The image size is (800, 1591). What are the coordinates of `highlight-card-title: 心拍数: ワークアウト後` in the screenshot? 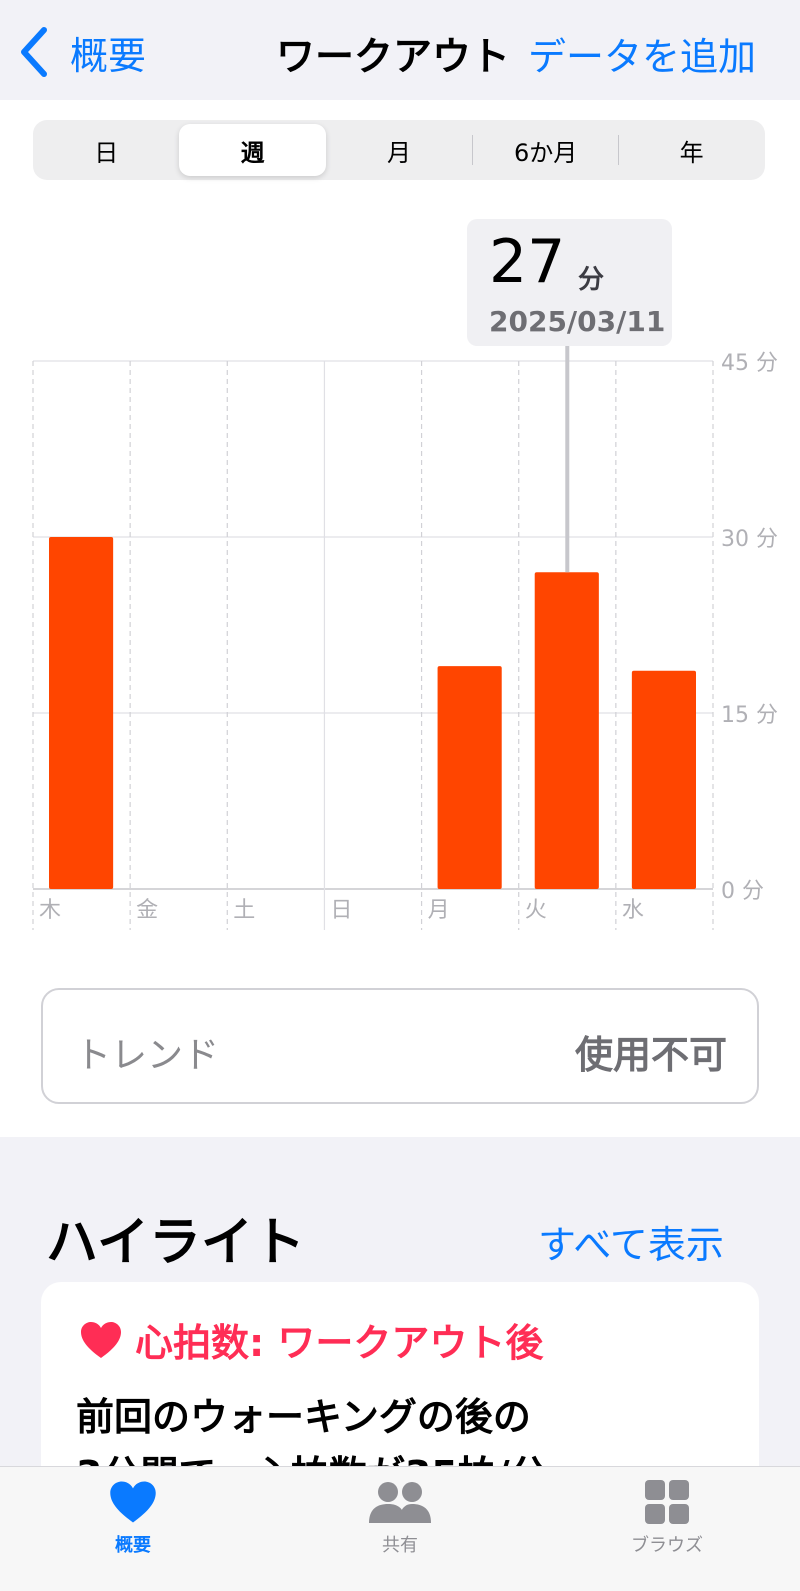 It's located at (339, 1343).